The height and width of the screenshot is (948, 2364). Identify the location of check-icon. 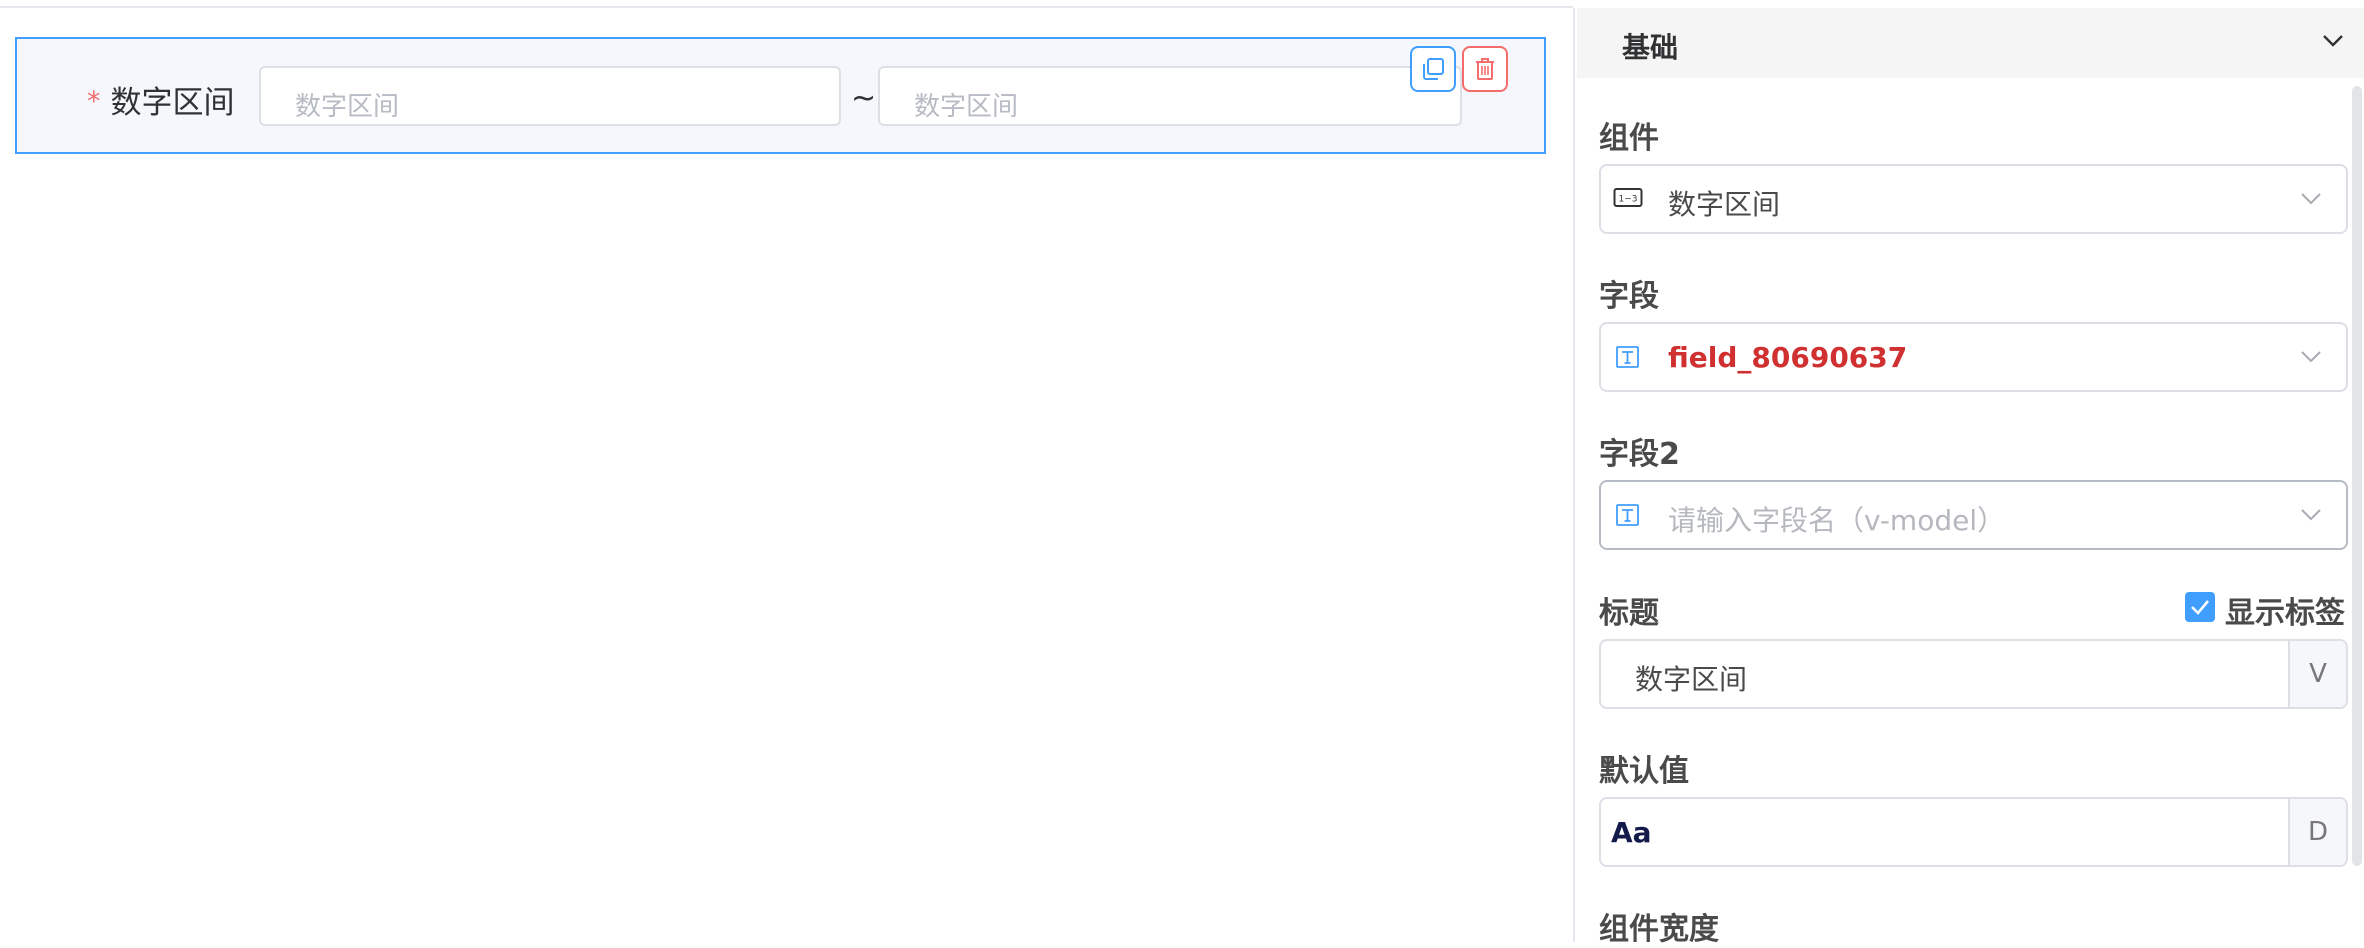
(2200, 607).